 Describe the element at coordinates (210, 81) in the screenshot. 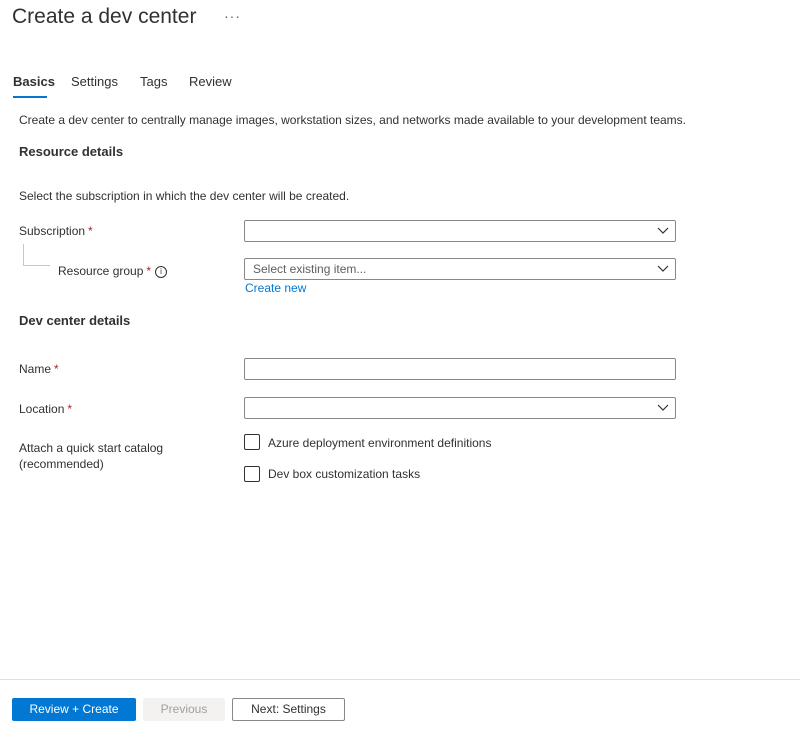

I see `tab-review: Review` at that location.